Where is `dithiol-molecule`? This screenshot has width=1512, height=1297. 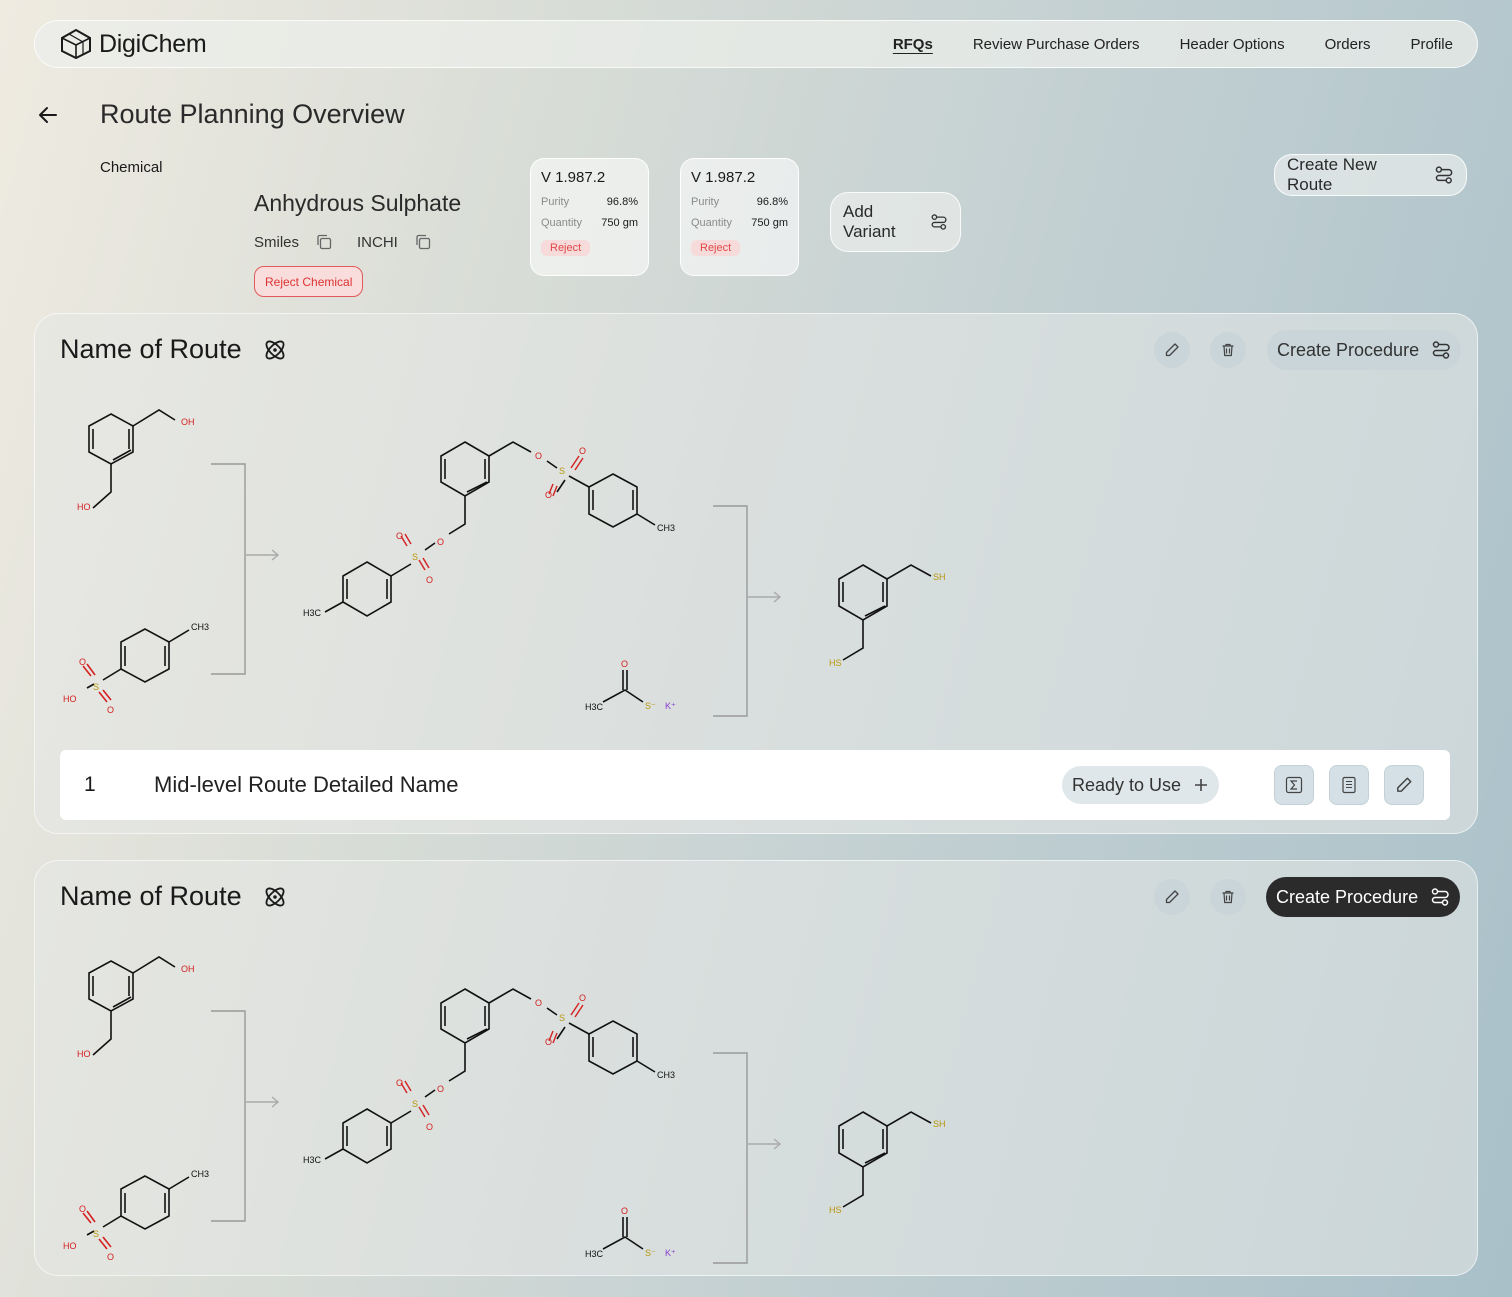 dithiol-molecule is located at coordinates (885, 1159).